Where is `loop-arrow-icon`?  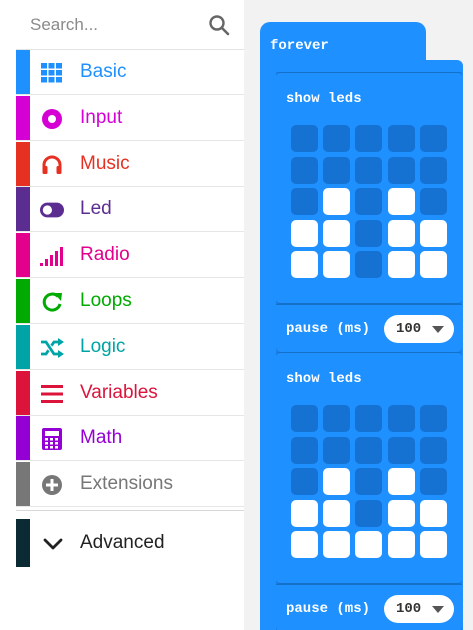 loop-arrow-icon is located at coordinates (52, 302).